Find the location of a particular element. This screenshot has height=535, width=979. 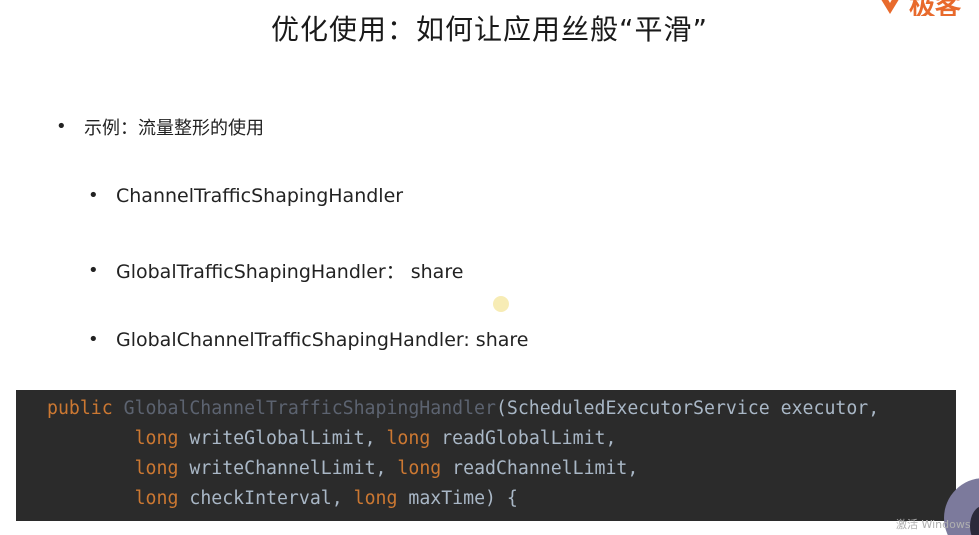

code-line: long checkInterval, long maxTime) { is located at coordinates (282, 498).